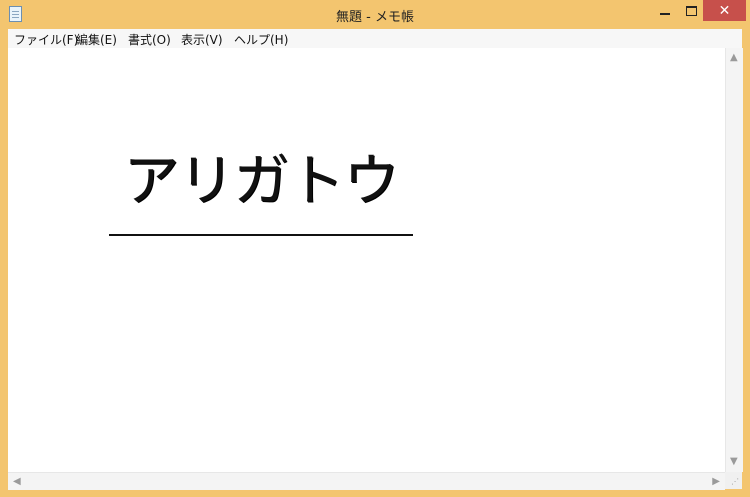 The width and height of the screenshot is (750, 497). What do you see at coordinates (96, 39) in the screenshot?
I see `menu-edit: 編集(E)` at bounding box center [96, 39].